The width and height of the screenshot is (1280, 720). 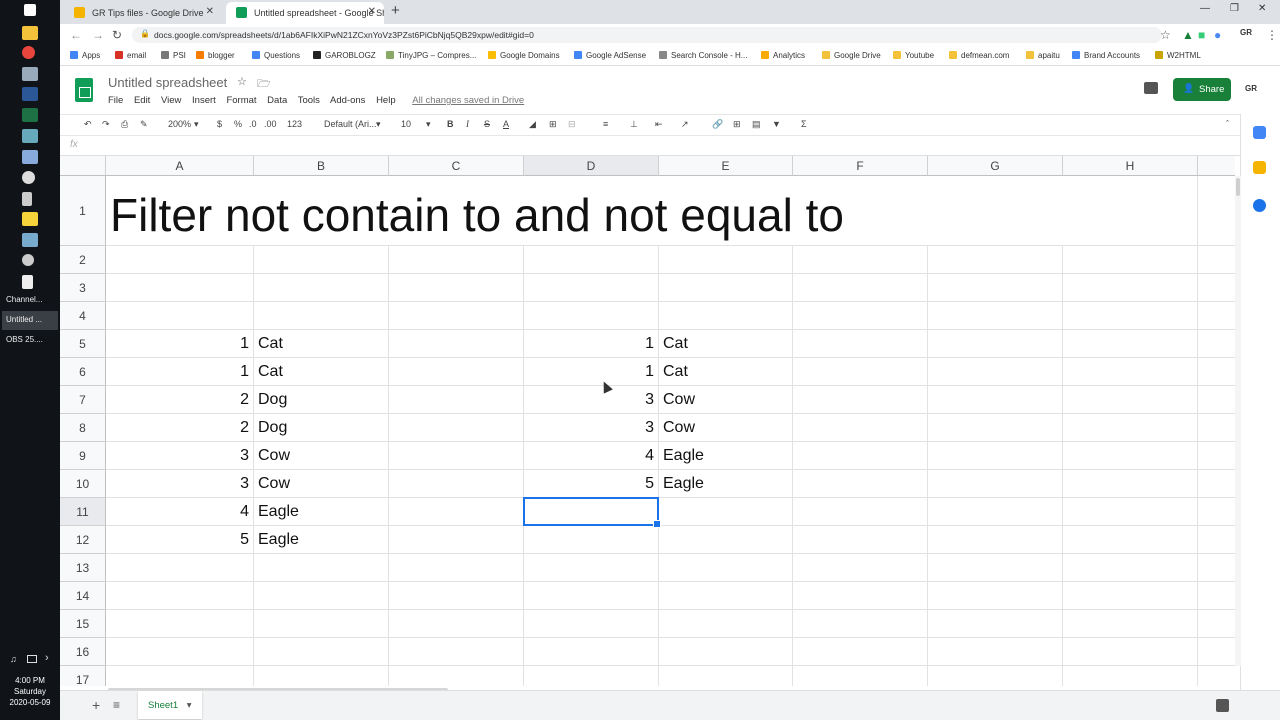 What do you see at coordinates (659, 124) in the screenshot?
I see `text-wrapping-icon: ⇤` at bounding box center [659, 124].